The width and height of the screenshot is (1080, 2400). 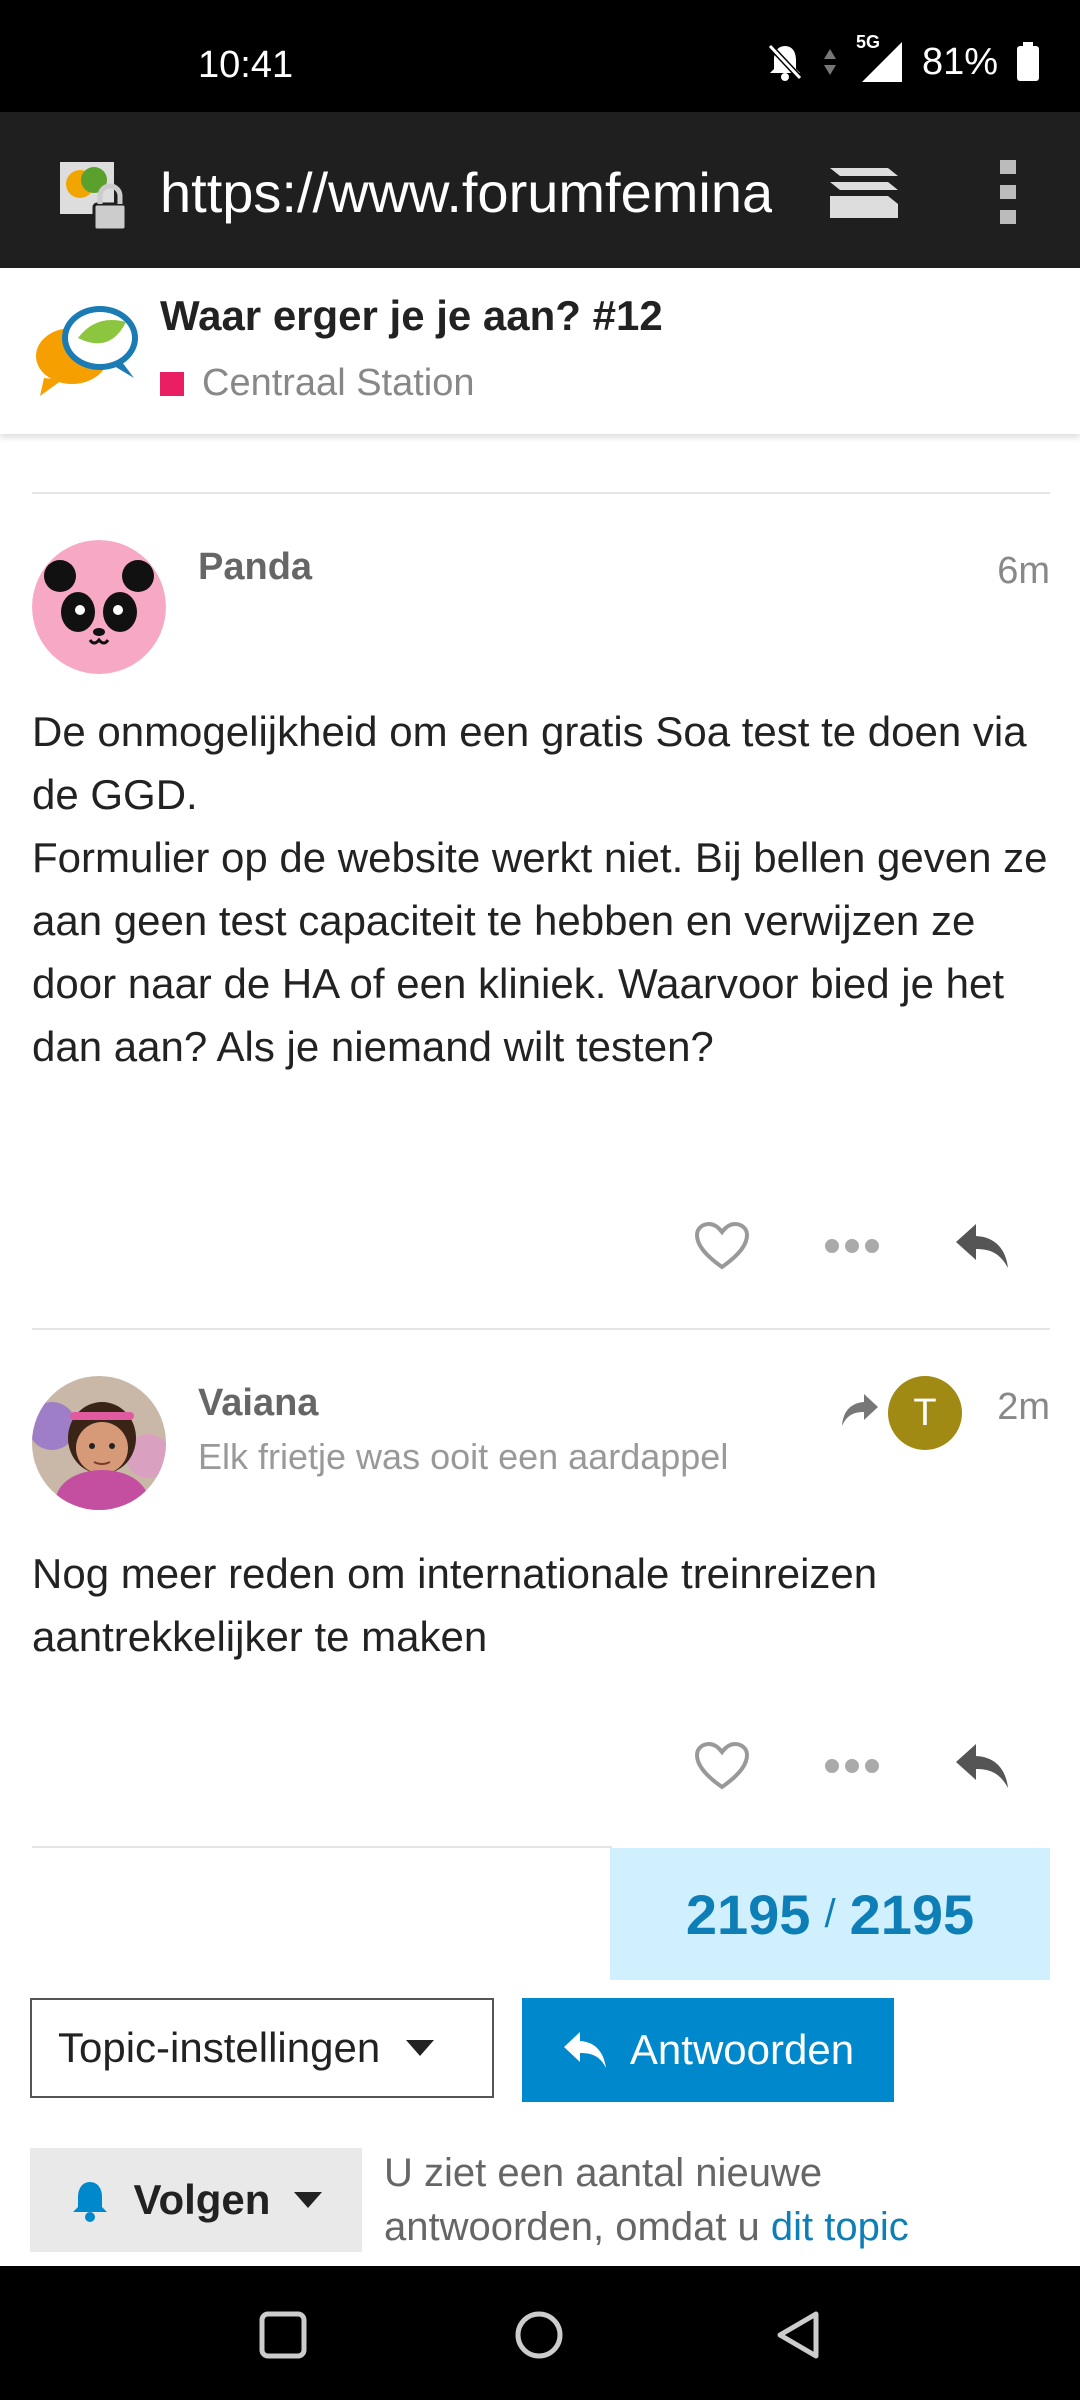 What do you see at coordinates (411, 316) in the screenshot?
I see `topic-title: Waar erger je je aan? #12` at bounding box center [411, 316].